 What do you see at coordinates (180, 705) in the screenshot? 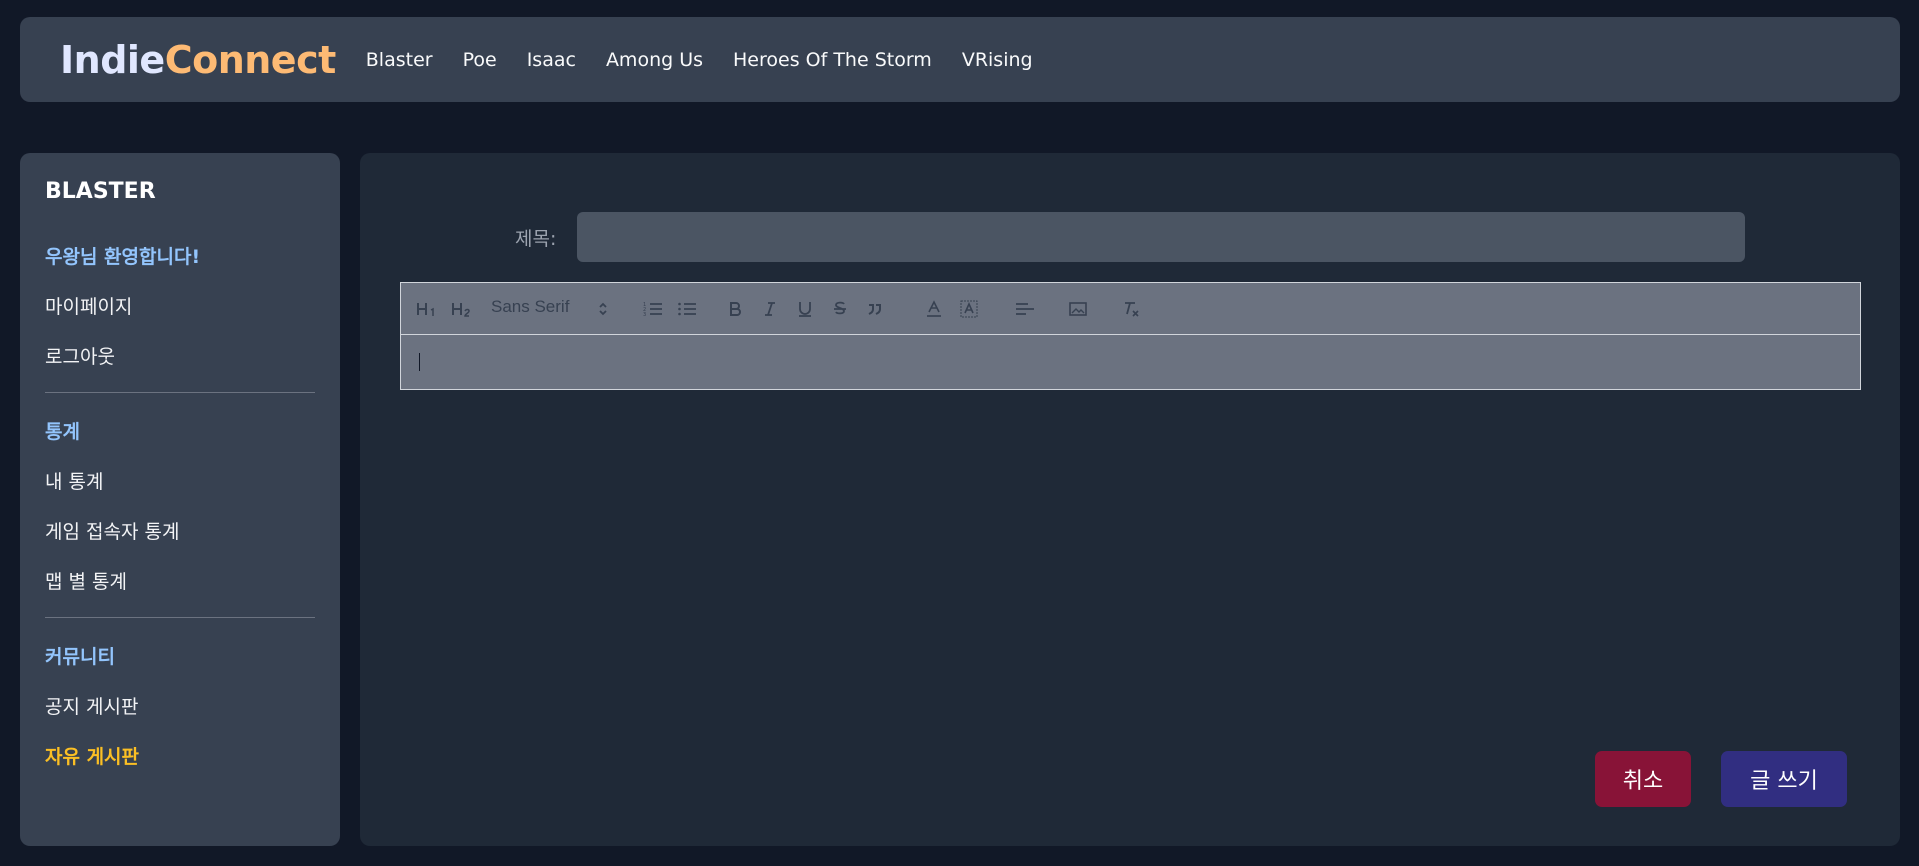
I see `sidebar-item-notice-board: 공지 게시판` at bounding box center [180, 705].